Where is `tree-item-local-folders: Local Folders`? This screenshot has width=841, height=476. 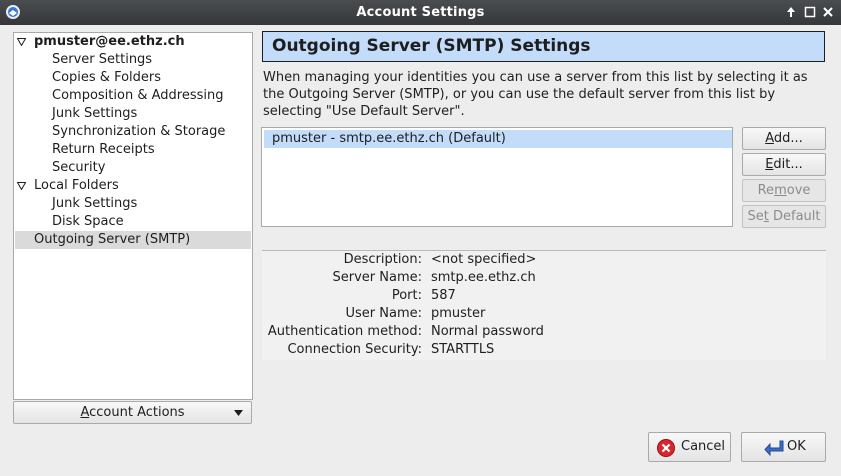
tree-item-local-folders: Local Folders is located at coordinates (133, 186).